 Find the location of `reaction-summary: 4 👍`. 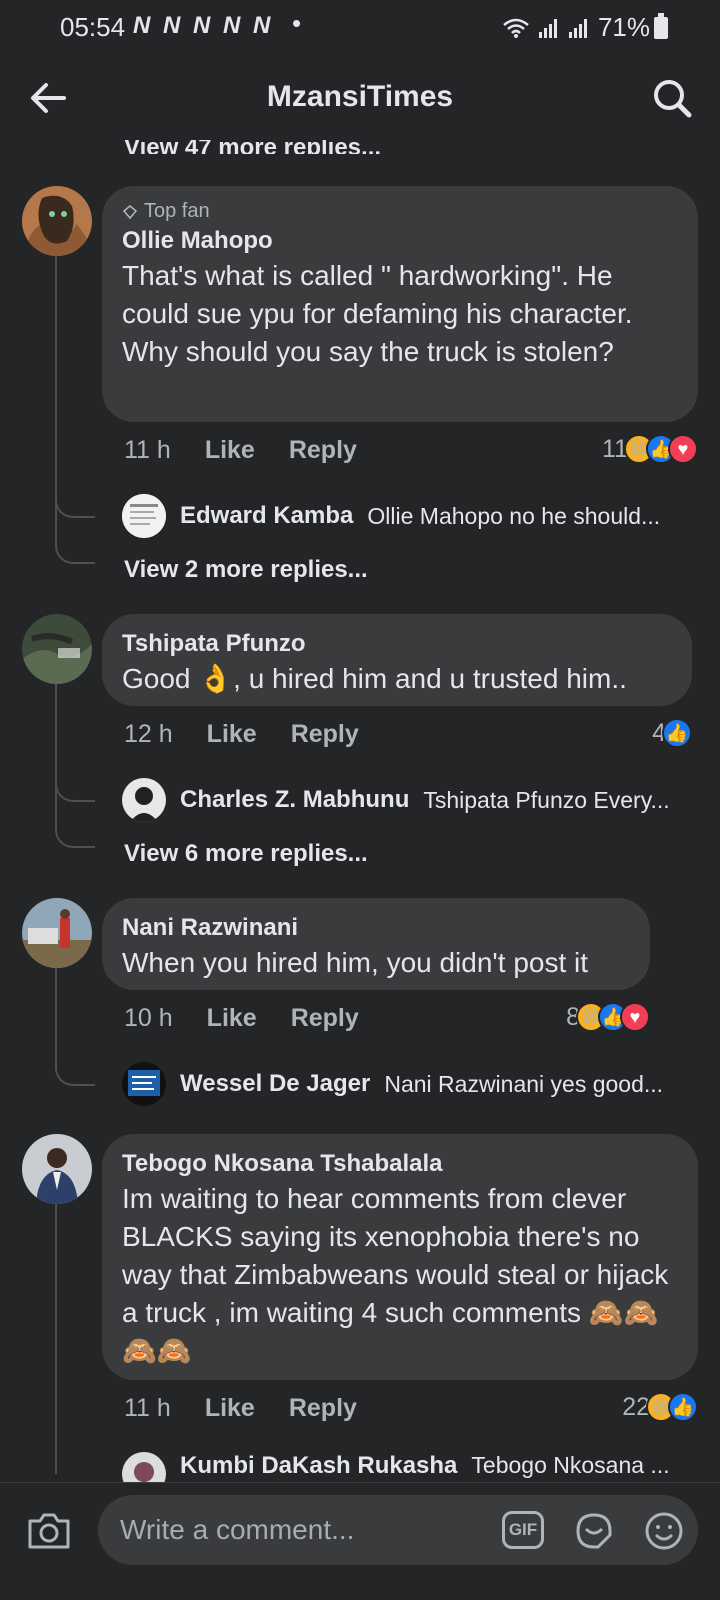

reaction-summary: 4 👍 is located at coordinates (672, 733).